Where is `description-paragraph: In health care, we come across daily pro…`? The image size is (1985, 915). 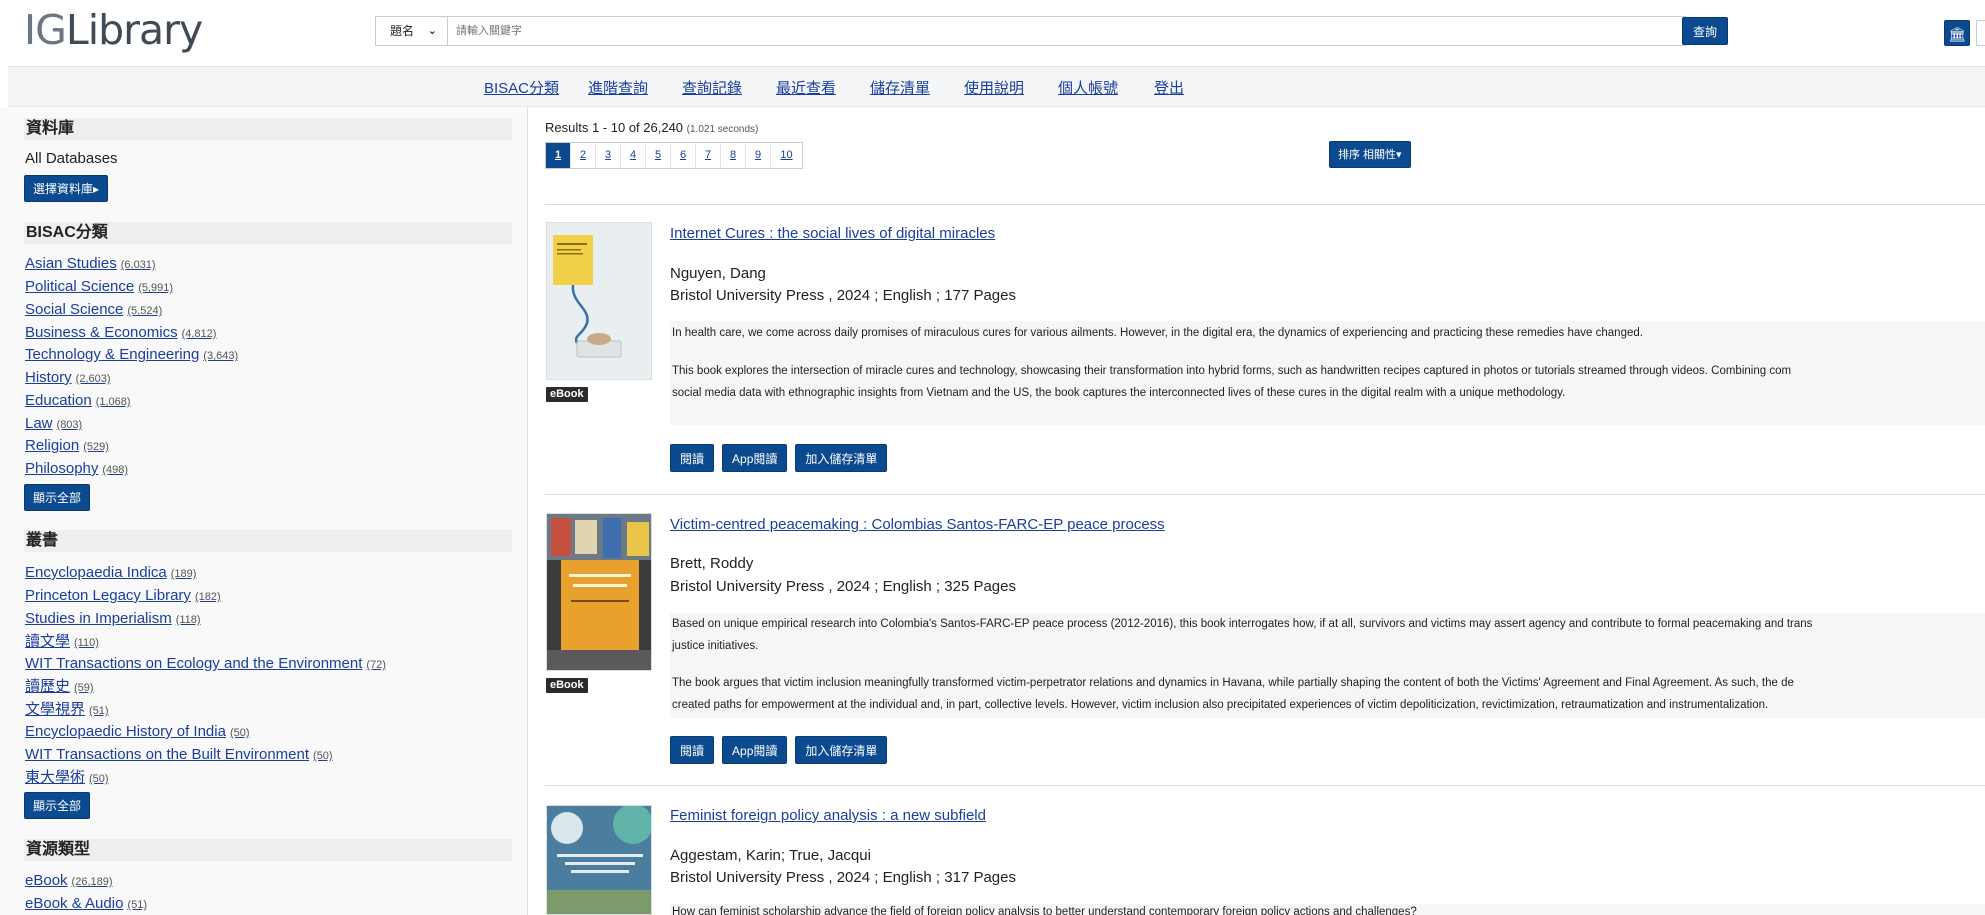 description-paragraph: In health care, we come across daily pro… is located at coordinates (1157, 333).